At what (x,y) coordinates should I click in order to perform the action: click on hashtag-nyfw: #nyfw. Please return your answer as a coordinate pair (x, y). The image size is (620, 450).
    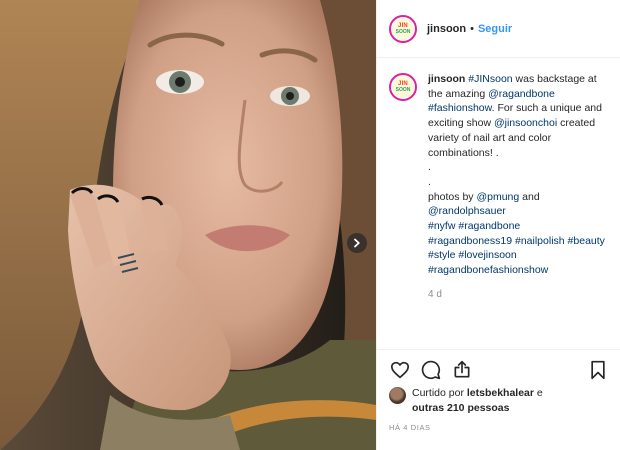
    Looking at the image, I should click on (441, 226).